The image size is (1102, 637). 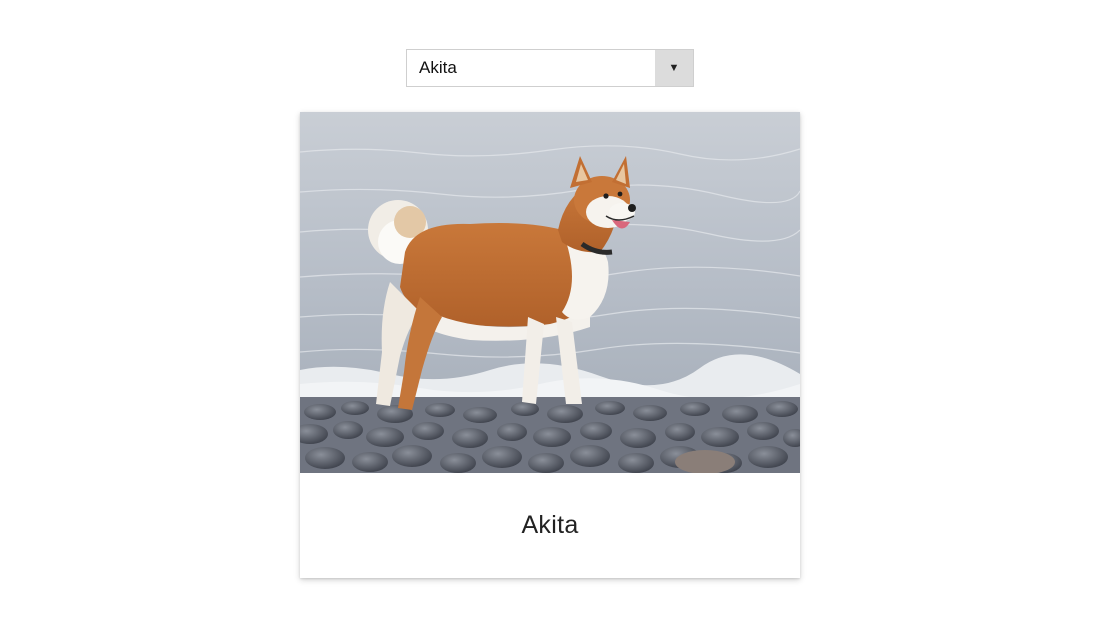 What do you see at coordinates (674, 68) in the screenshot?
I see `chevron-down-icon: ▼` at bounding box center [674, 68].